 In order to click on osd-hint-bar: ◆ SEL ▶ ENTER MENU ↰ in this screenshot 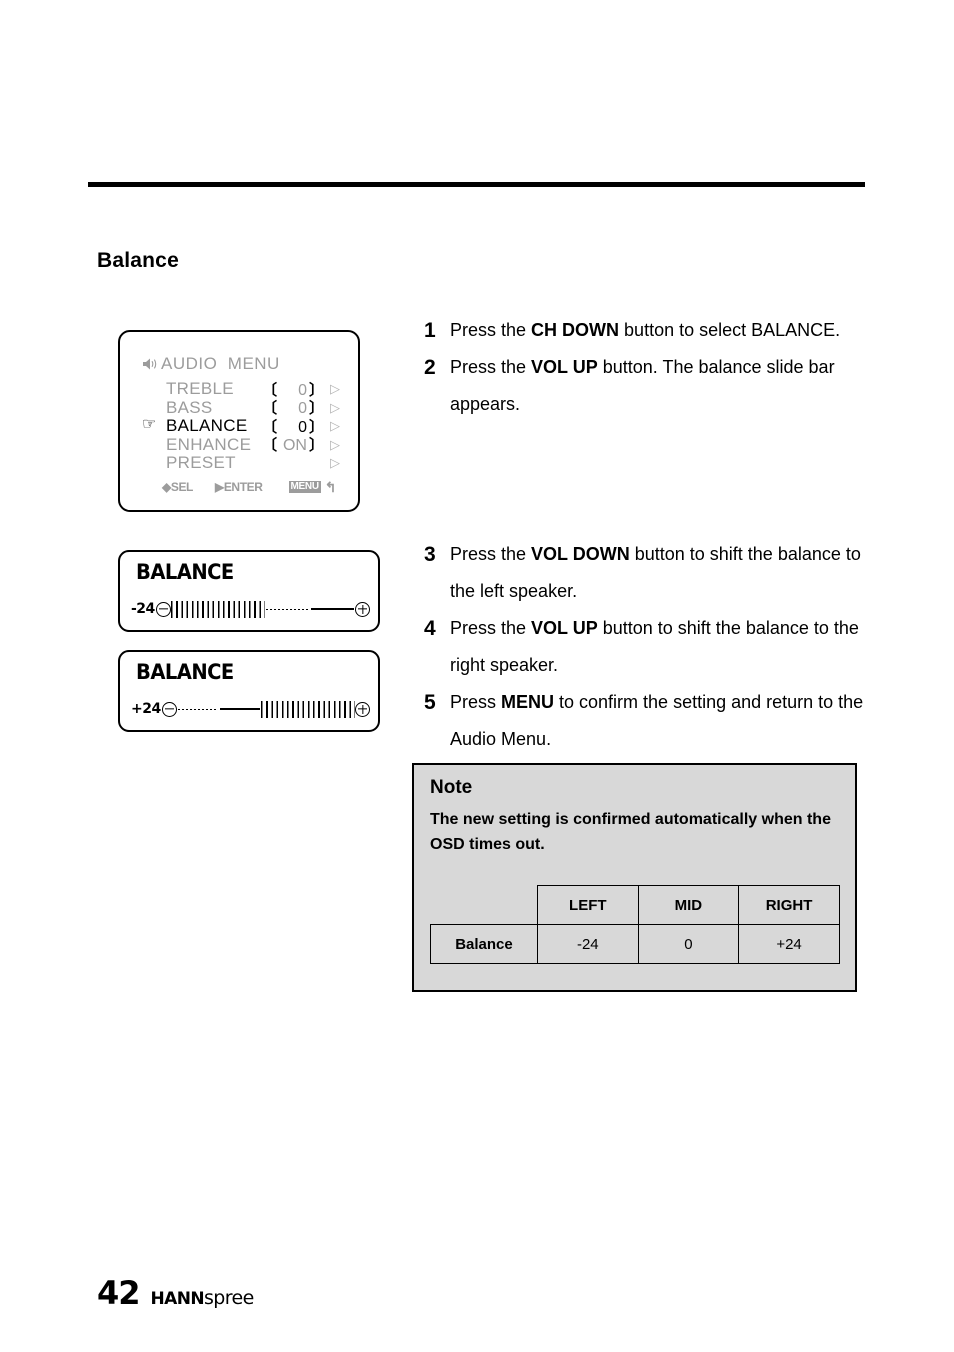, I will do `click(251, 487)`.